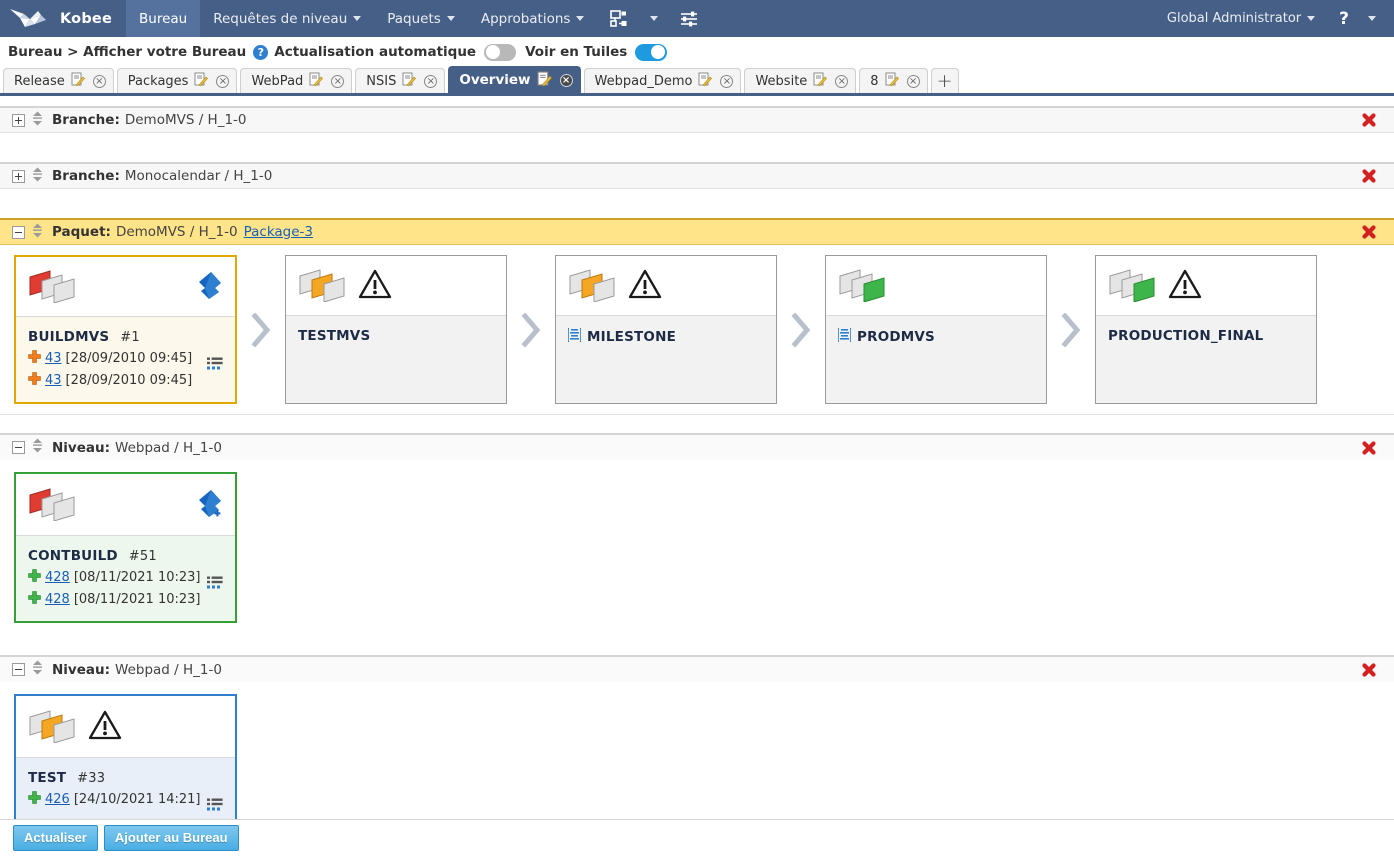 The image size is (1394, 865). Describe the element at coordinates (1206, 359) in the screenshot. I see `tile-body: PRODUCTION_FINAL` at that location.